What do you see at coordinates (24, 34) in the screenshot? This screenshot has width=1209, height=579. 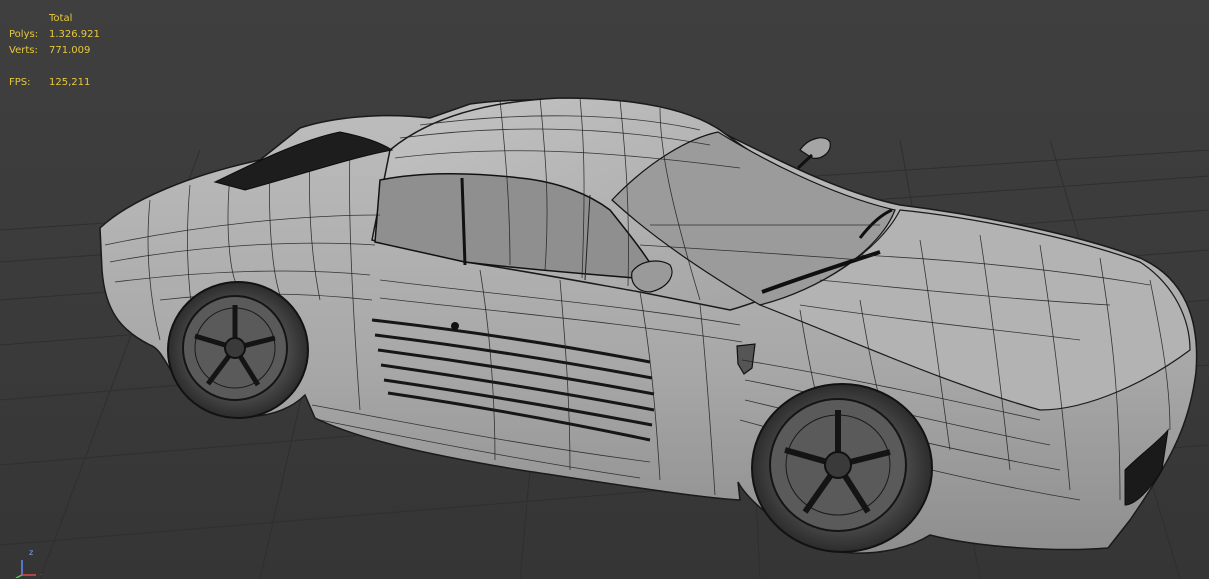 I see `polys-label: Polys:` at bounding box center [24, 34].